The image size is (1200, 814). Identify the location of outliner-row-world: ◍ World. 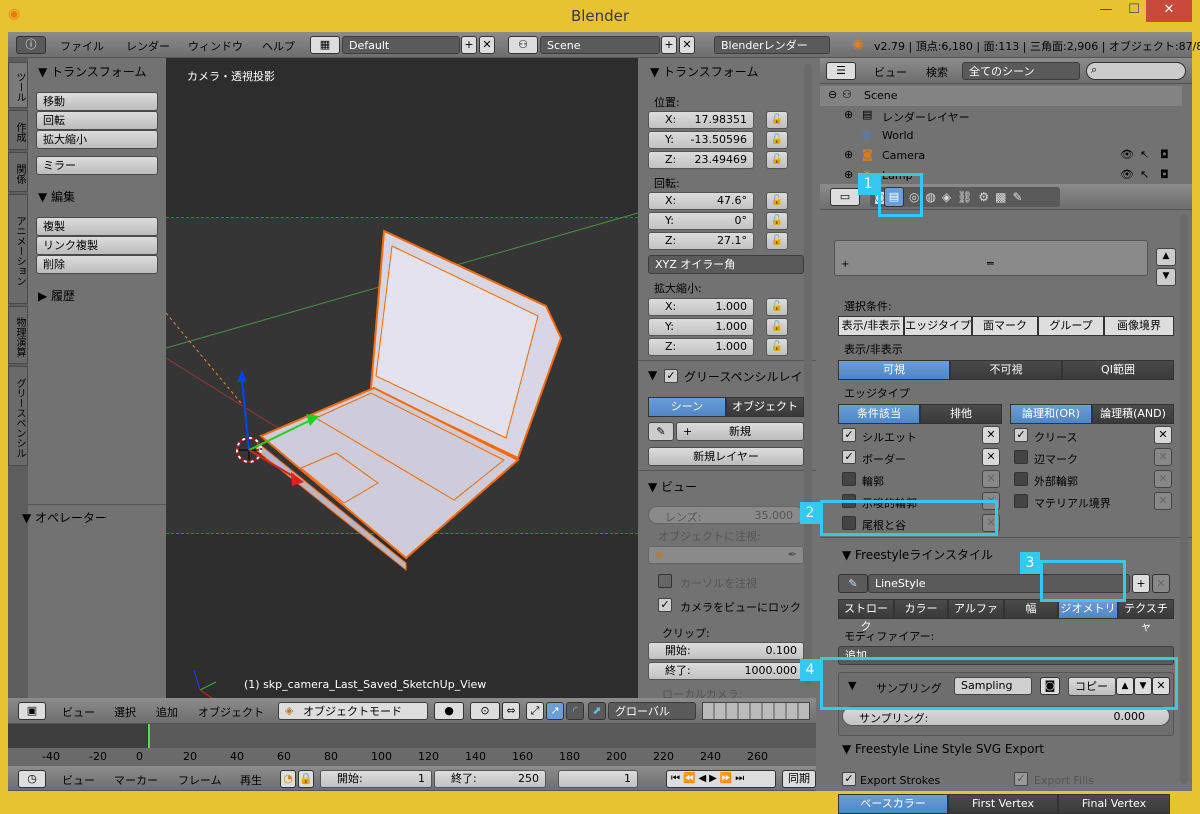
(1001, 136).